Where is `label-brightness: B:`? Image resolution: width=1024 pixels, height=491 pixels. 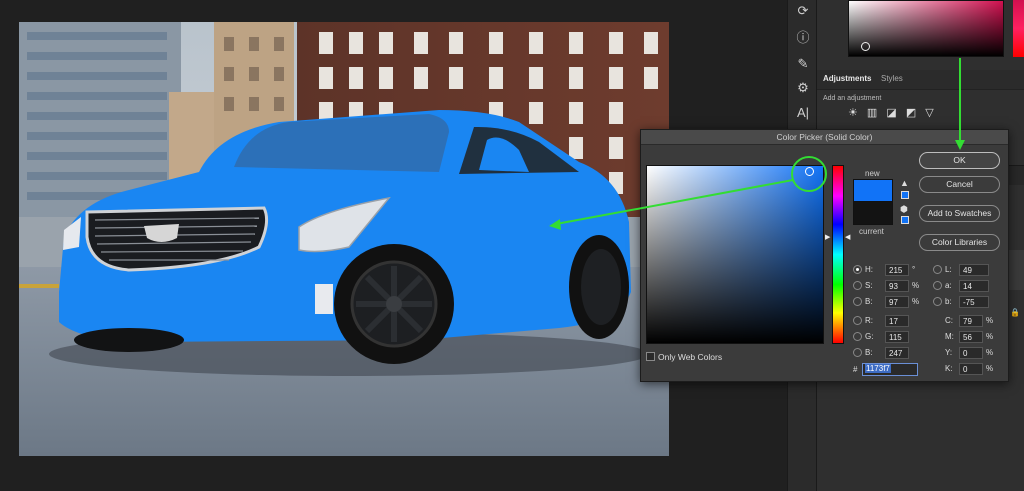
label-brightness: B: is located at coordinates (869, 301).